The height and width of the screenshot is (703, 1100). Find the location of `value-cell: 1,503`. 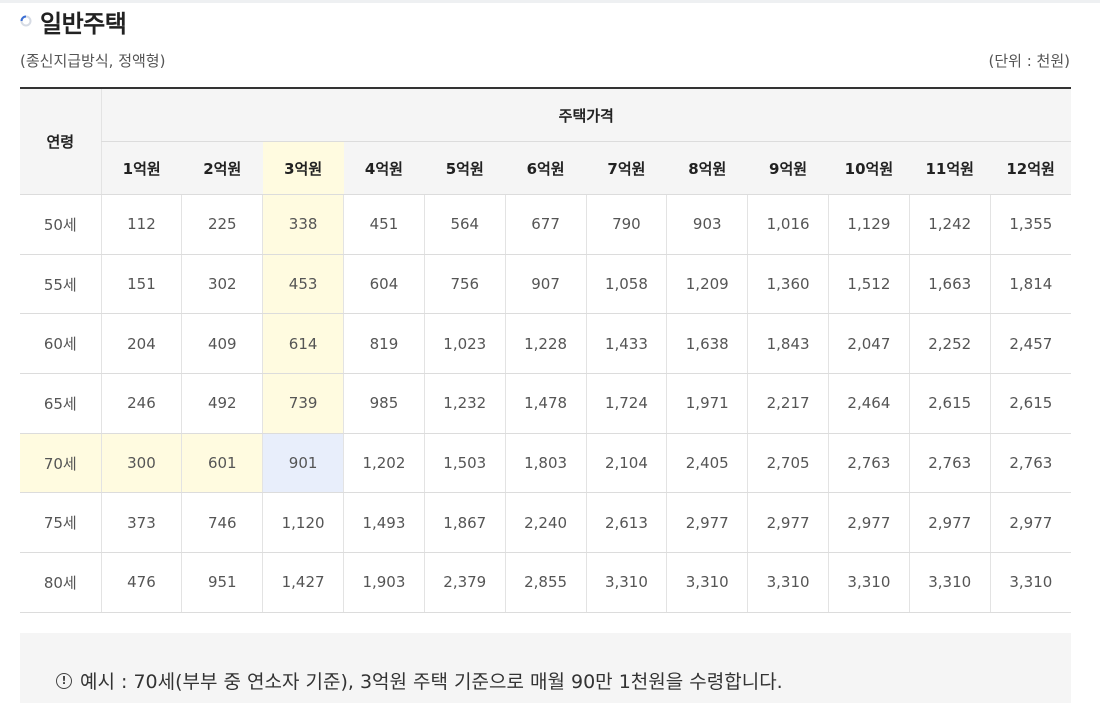

value-cell: 1,503 is located at coordinates (464, 463).